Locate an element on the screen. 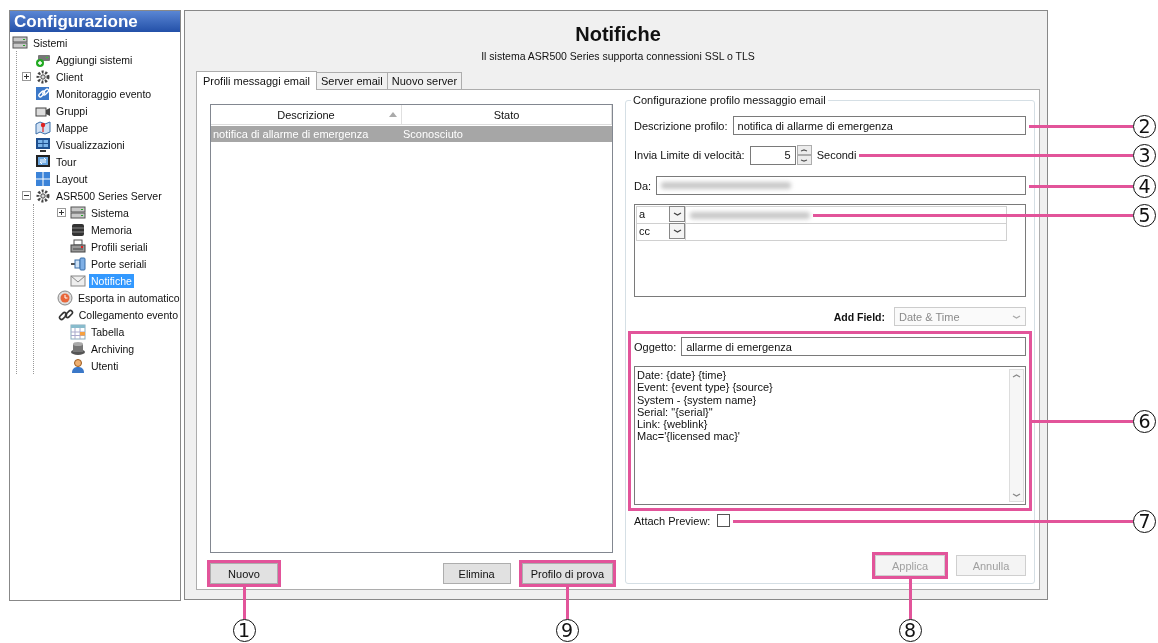  message-body-text: Date: {date} {time} Event: {event type} {source} System - {system name} Serial: "{serial}" Link: {weblink} Mac='{licensed mac}' is located at coordinates (705, 406).